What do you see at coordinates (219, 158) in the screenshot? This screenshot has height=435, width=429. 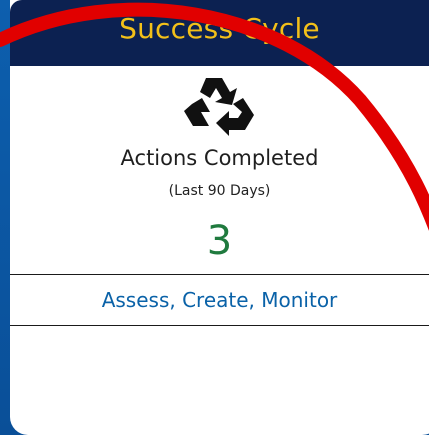 I see `metric-label: Actions Completed` at bounding box center [219, 158].